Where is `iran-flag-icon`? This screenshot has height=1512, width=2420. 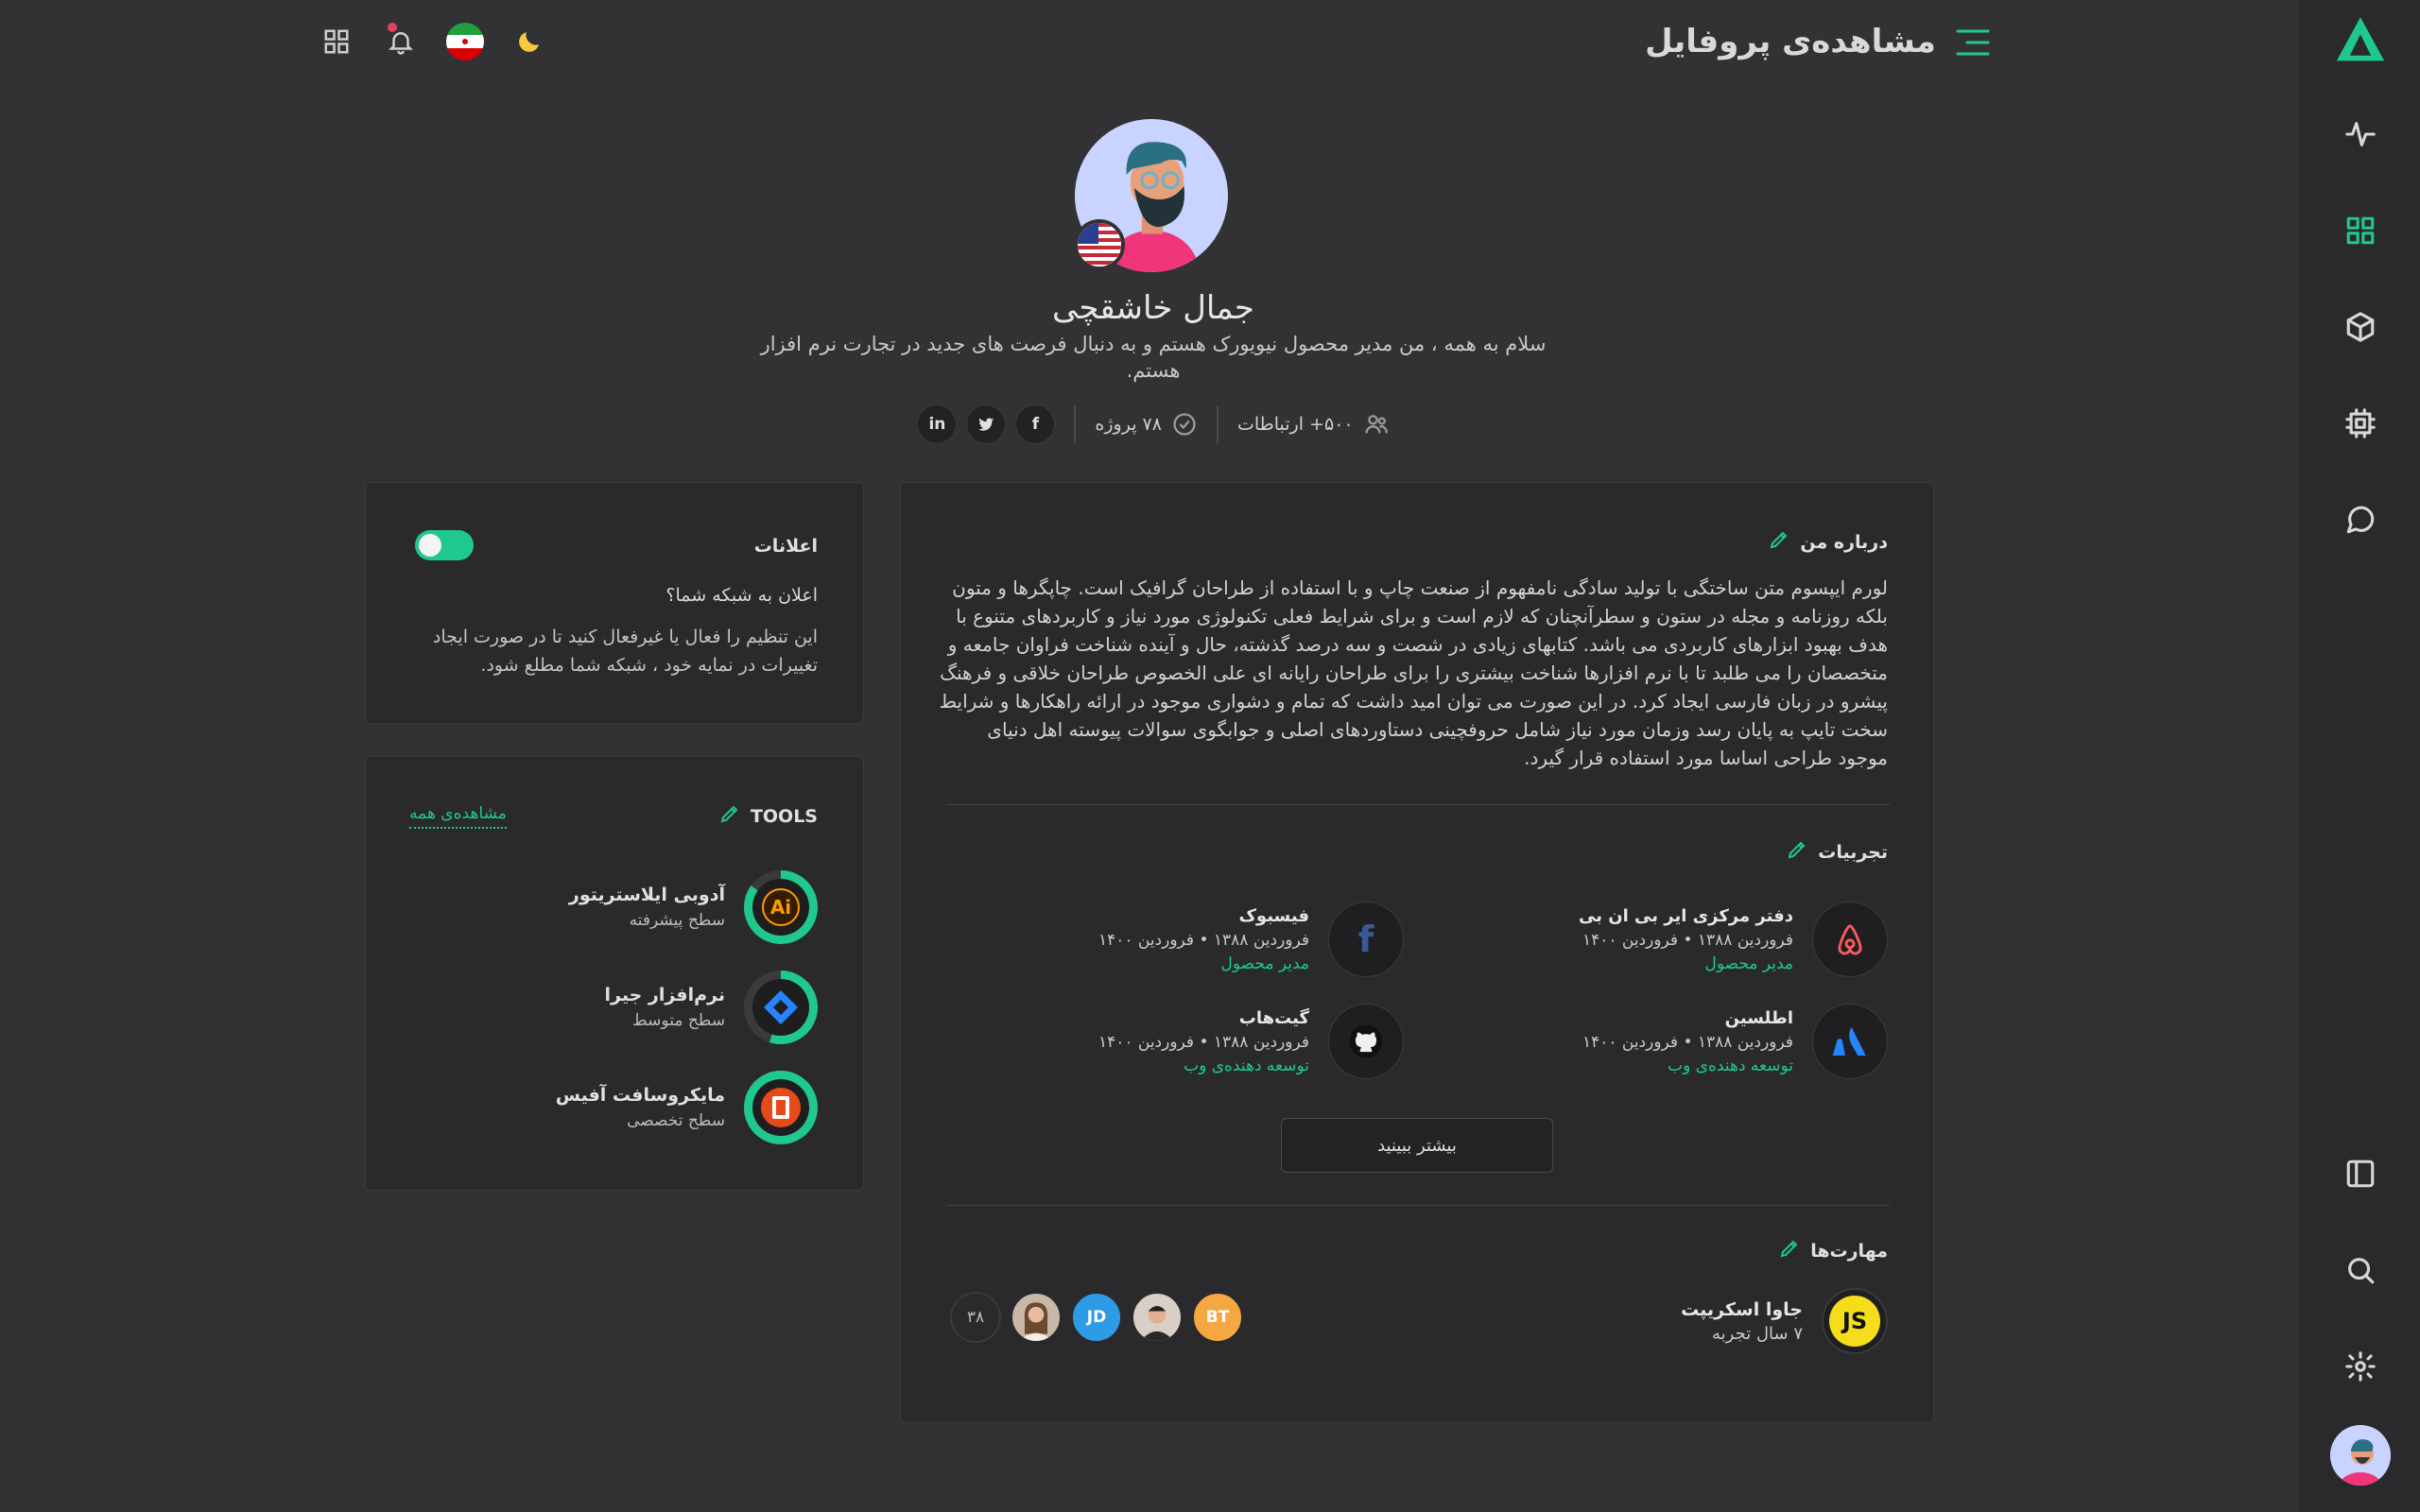 iran-flag-icon is located at coordinates (465, 41).